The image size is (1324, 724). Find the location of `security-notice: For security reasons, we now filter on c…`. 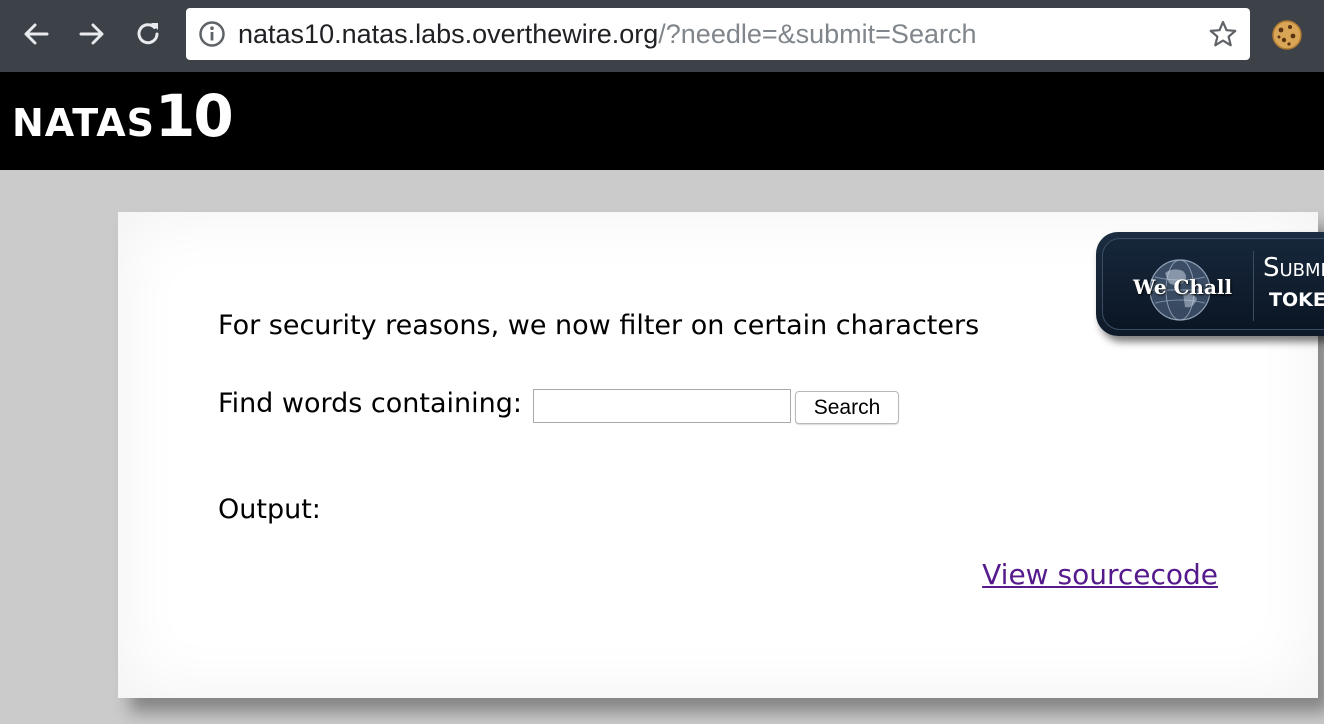

security-notice: For security reasons, we now filter on c… is located at coordinates (599, 325).